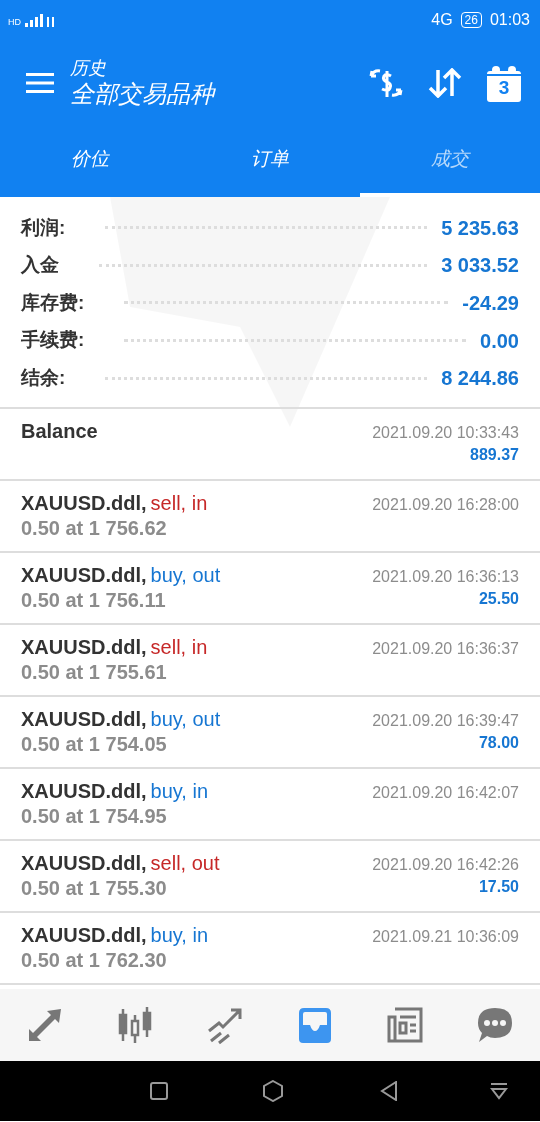 The height and width of the screenshot is (1122, 540). Describe the element at coordinates (445, 432) in the screenshot. I see `deal-time: 2021.09.20 10:33:43` at that location.